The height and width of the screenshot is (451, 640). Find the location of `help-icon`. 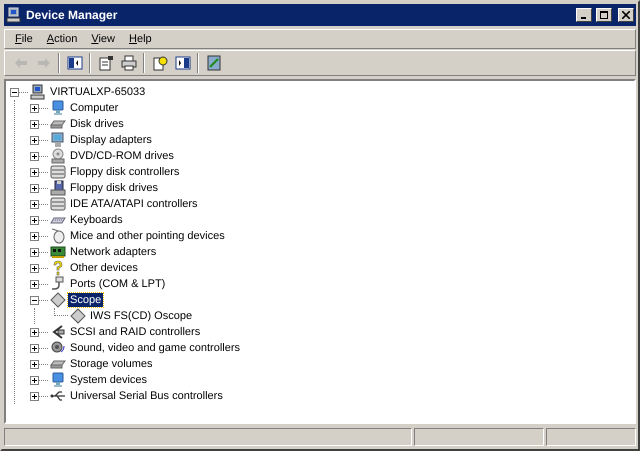

help-icon is located at coordinates (160, 63).